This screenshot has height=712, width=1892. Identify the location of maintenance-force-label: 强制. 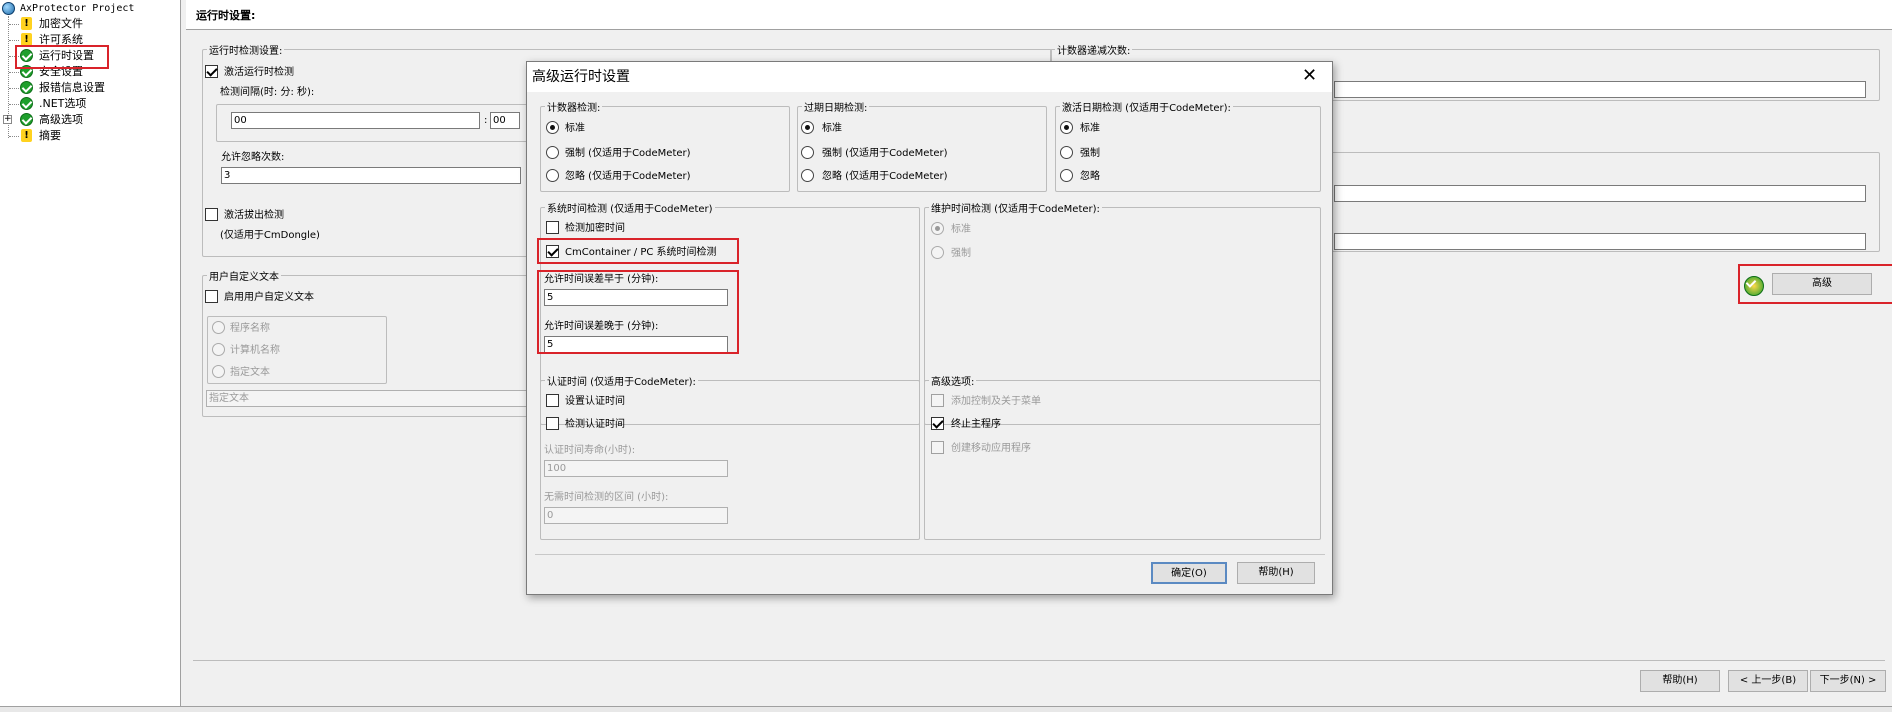
(961, 253).